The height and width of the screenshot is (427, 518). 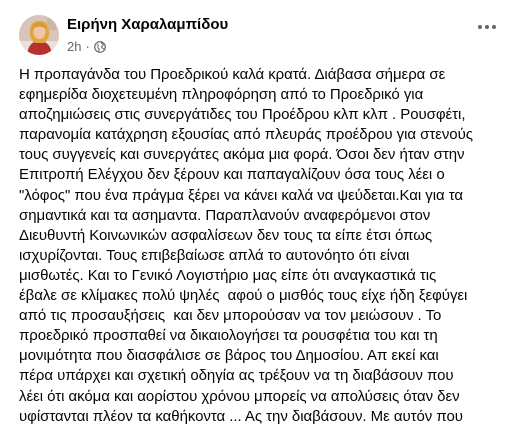 What do you see at coordinates (264, 34) in the screenshot?
I see `post-header: Ειρήνη Χαραλαμπίδου 2h ·` at bounding box center [264, 34].